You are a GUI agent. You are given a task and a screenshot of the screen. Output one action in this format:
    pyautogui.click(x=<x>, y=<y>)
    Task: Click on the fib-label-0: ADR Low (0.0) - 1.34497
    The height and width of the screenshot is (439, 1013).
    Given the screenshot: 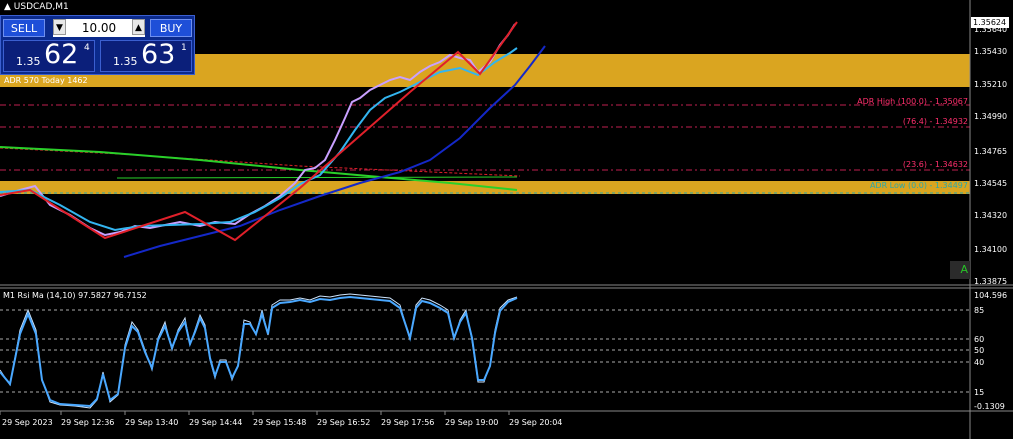 What is the action you would take?
    pyautogui.click(x=918, y=185)
    